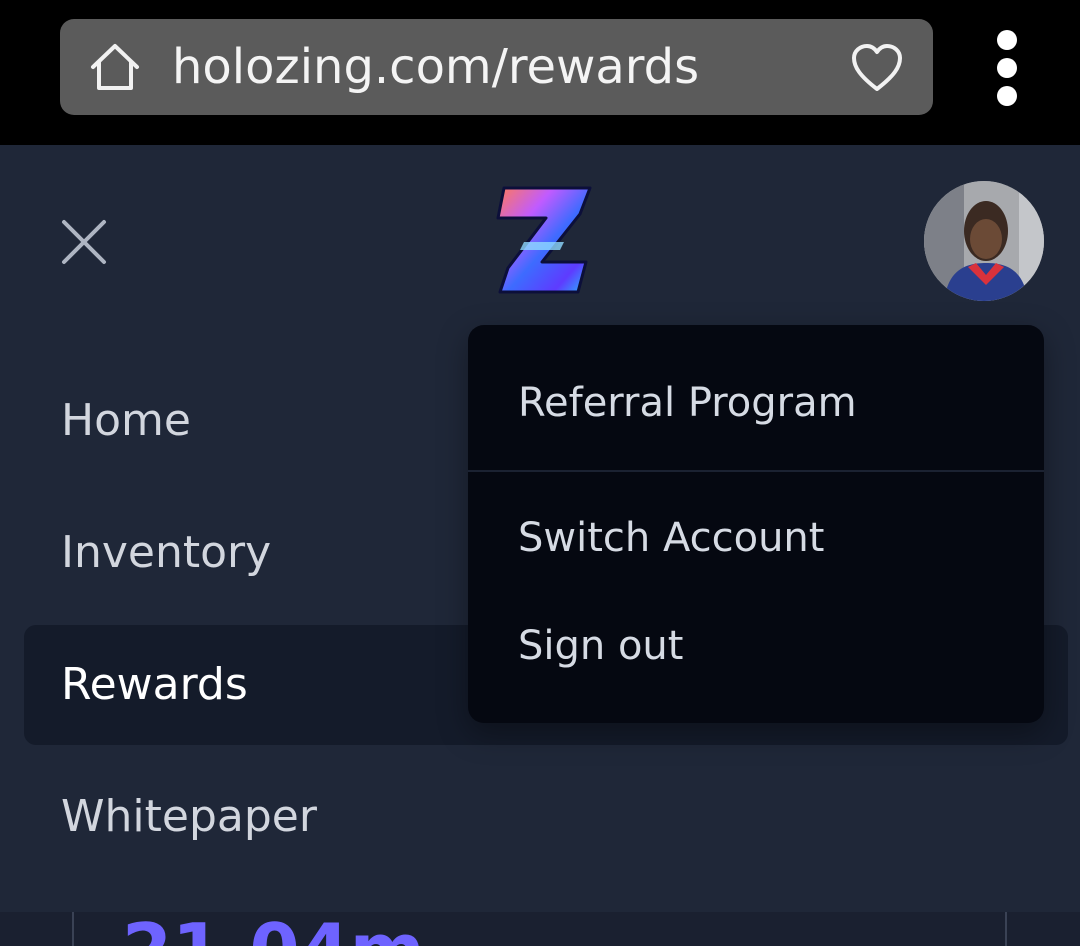  What do you see at coordinates (877, 68) in the screenshot?
I see `heart-icon` at bounding box center [877, 68].